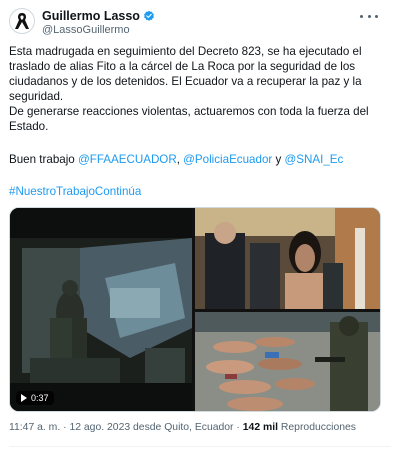 The width and height of the screenshot is (400, 454). I want to click on author-name-row: Guillermo Lasso, so click(98, 16).